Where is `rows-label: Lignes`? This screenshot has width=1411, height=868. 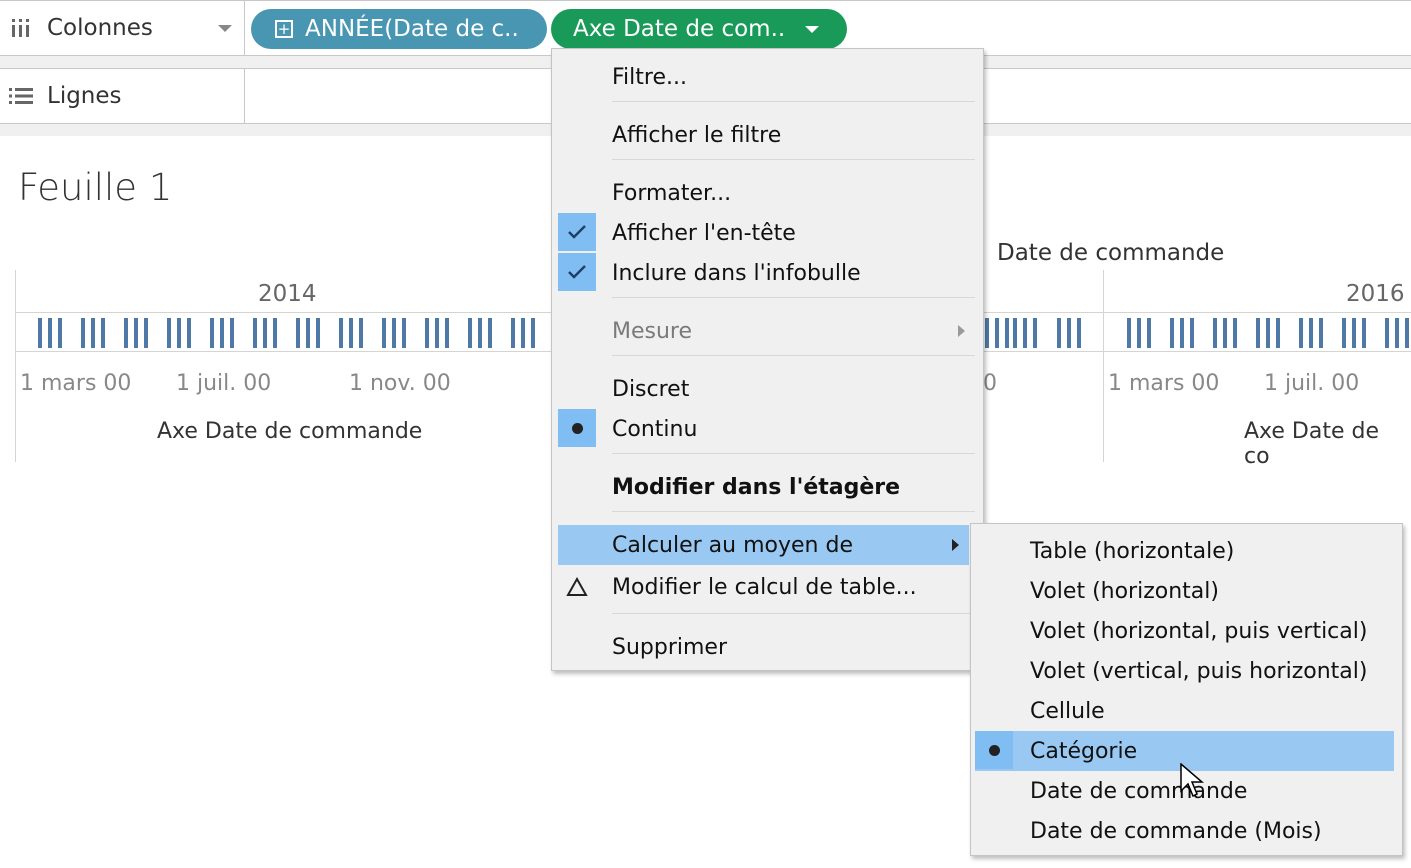
rows-label: Lignes is located at coordinates (84, 96).